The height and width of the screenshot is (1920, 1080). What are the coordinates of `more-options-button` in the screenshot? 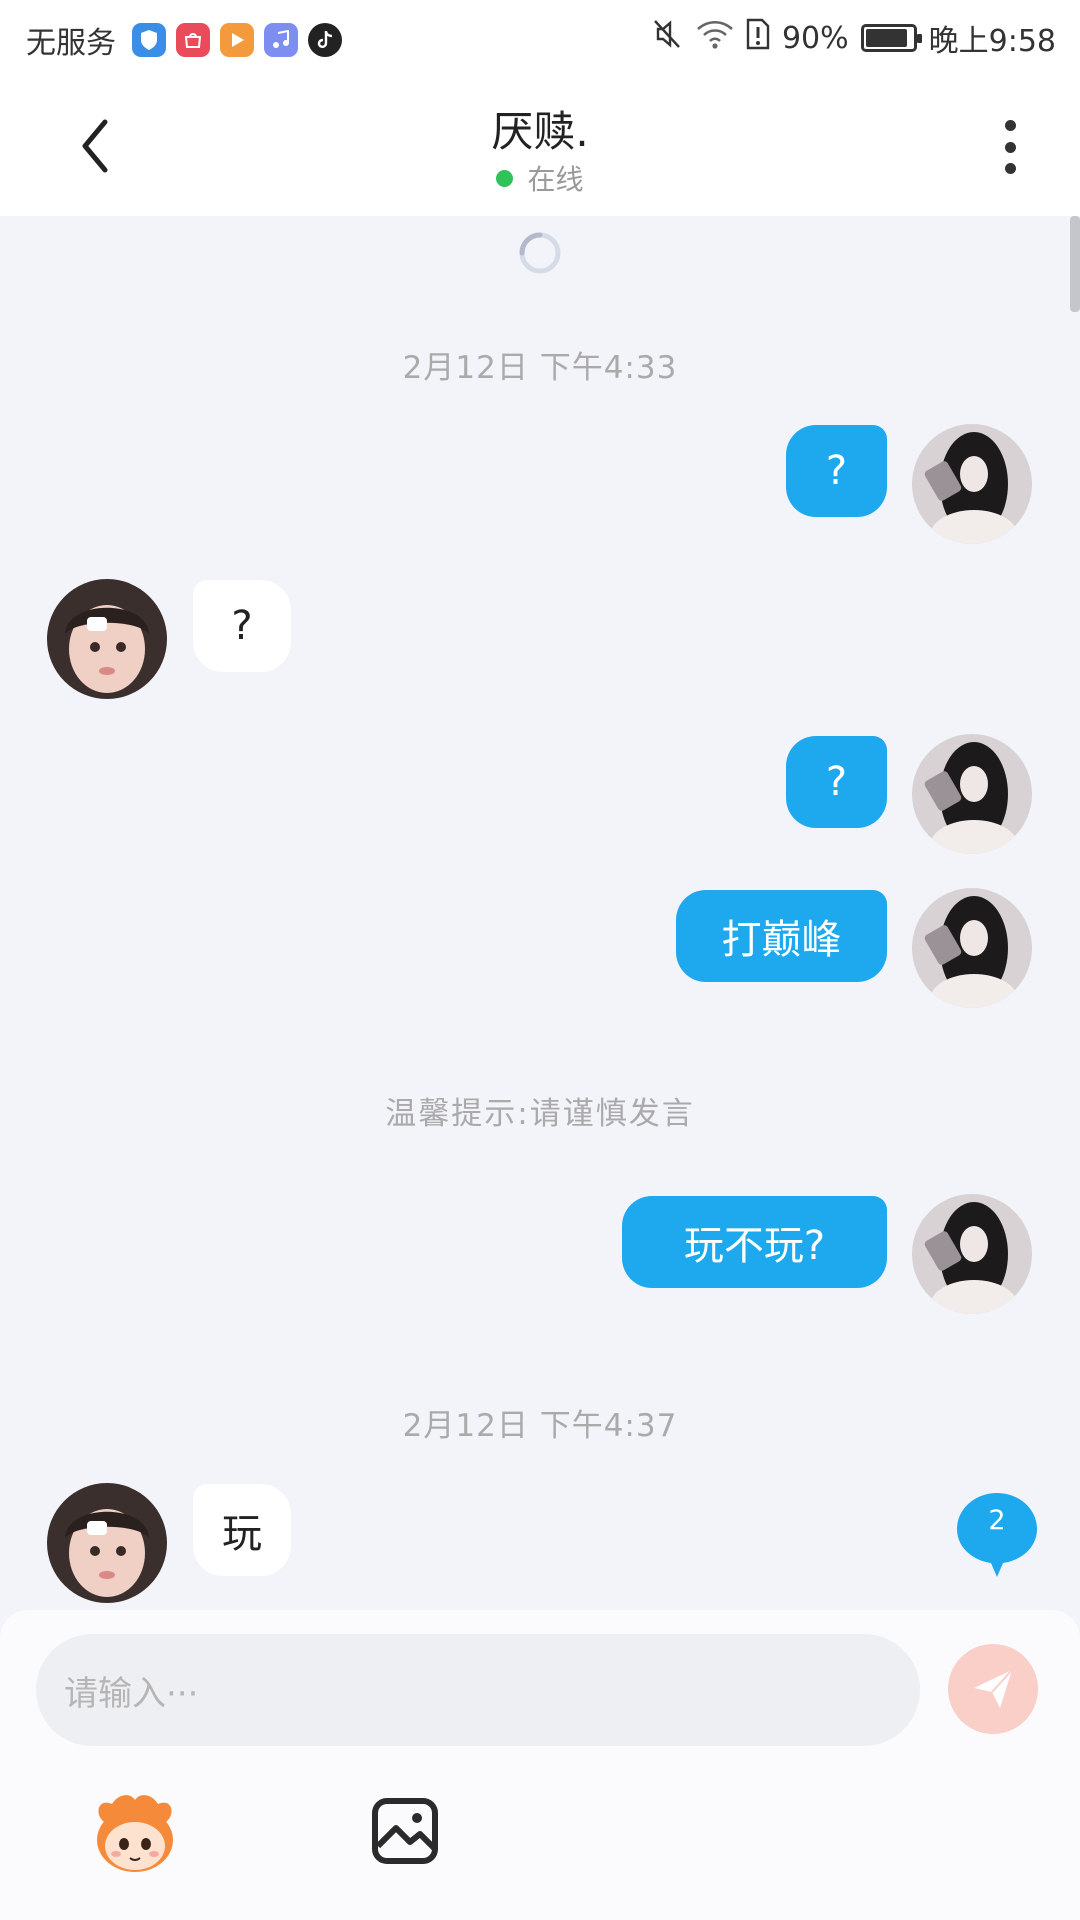 It's located at (1010, 147).